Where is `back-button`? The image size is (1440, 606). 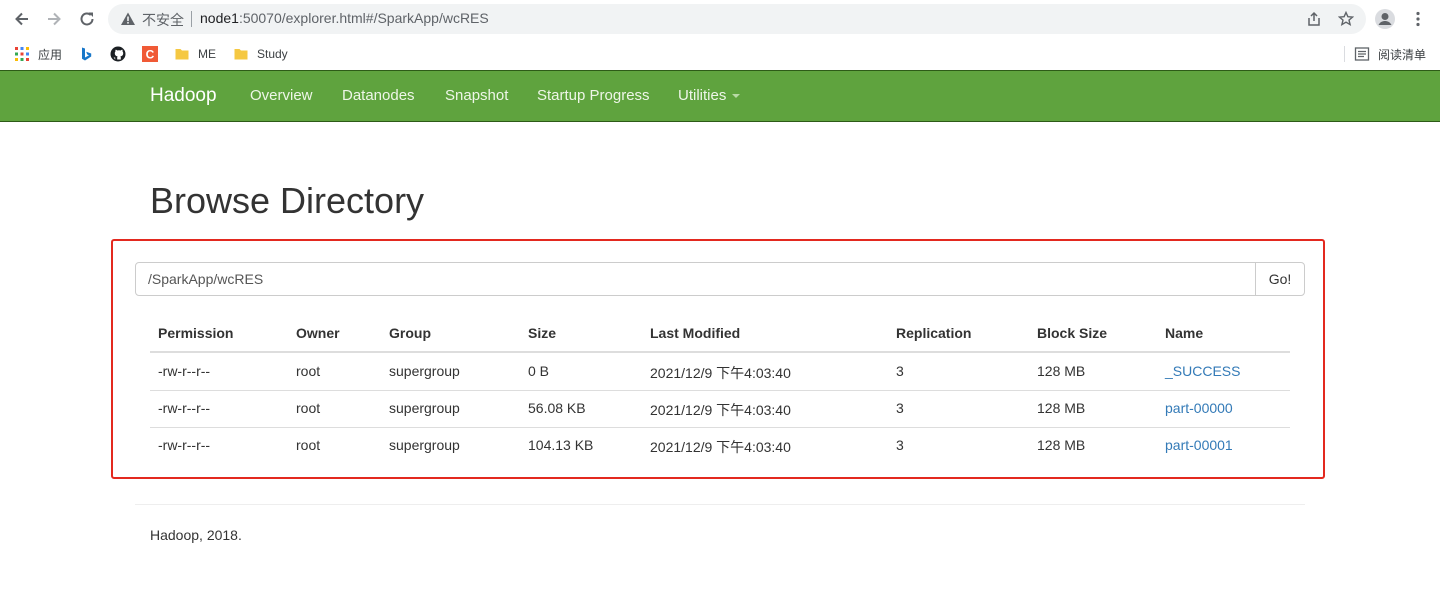 back-button is located at coordinates (22, 19).